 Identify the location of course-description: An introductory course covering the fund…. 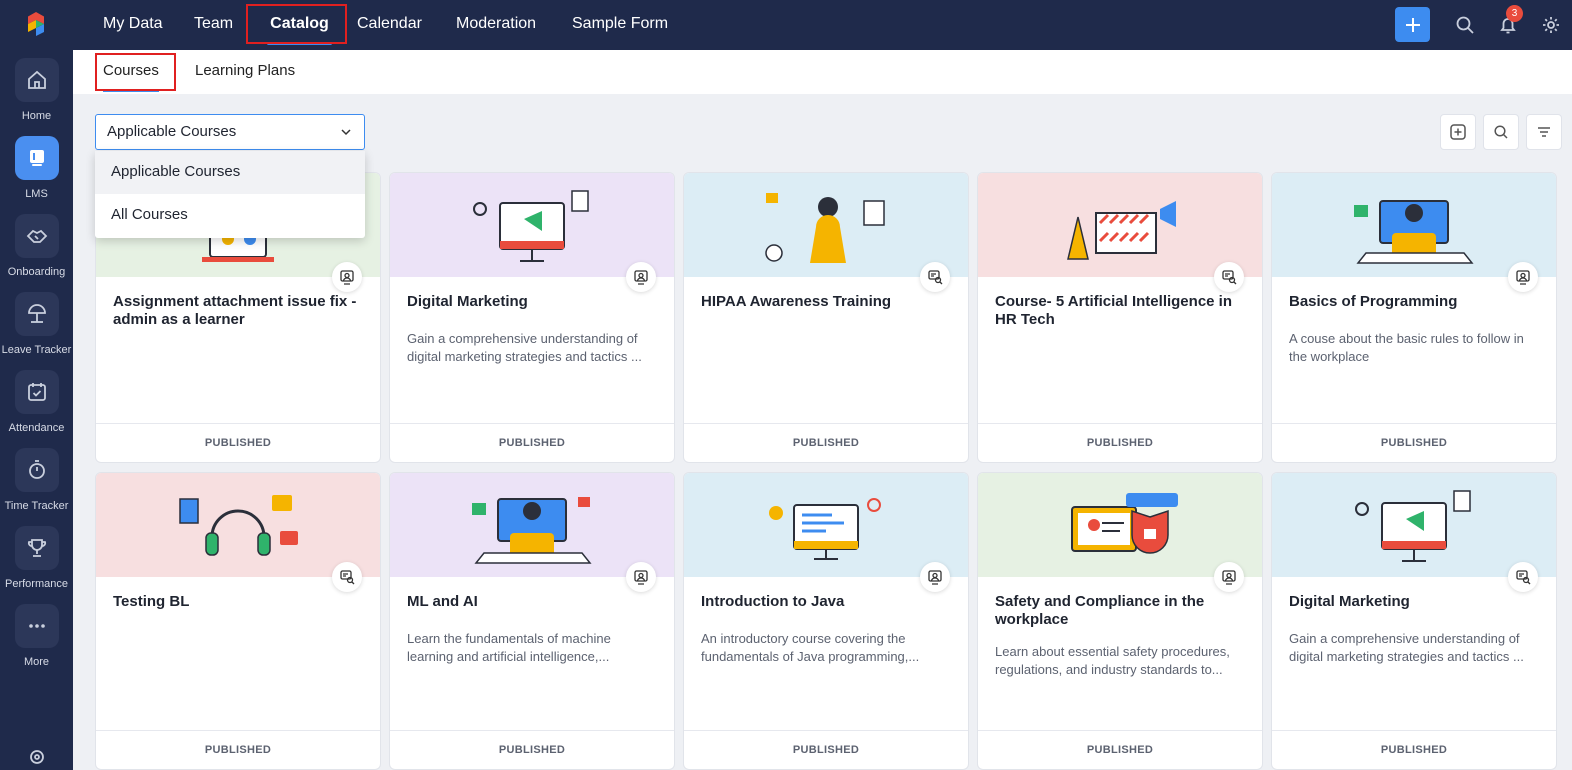
(810, 647).